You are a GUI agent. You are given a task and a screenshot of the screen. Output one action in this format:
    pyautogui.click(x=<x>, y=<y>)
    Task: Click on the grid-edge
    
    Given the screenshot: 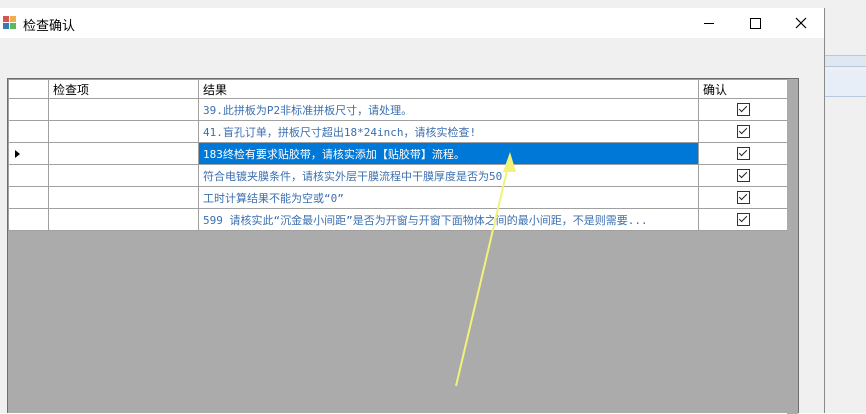 What is the action you would take?
    pyautogui.click(x=792, y=246)
    